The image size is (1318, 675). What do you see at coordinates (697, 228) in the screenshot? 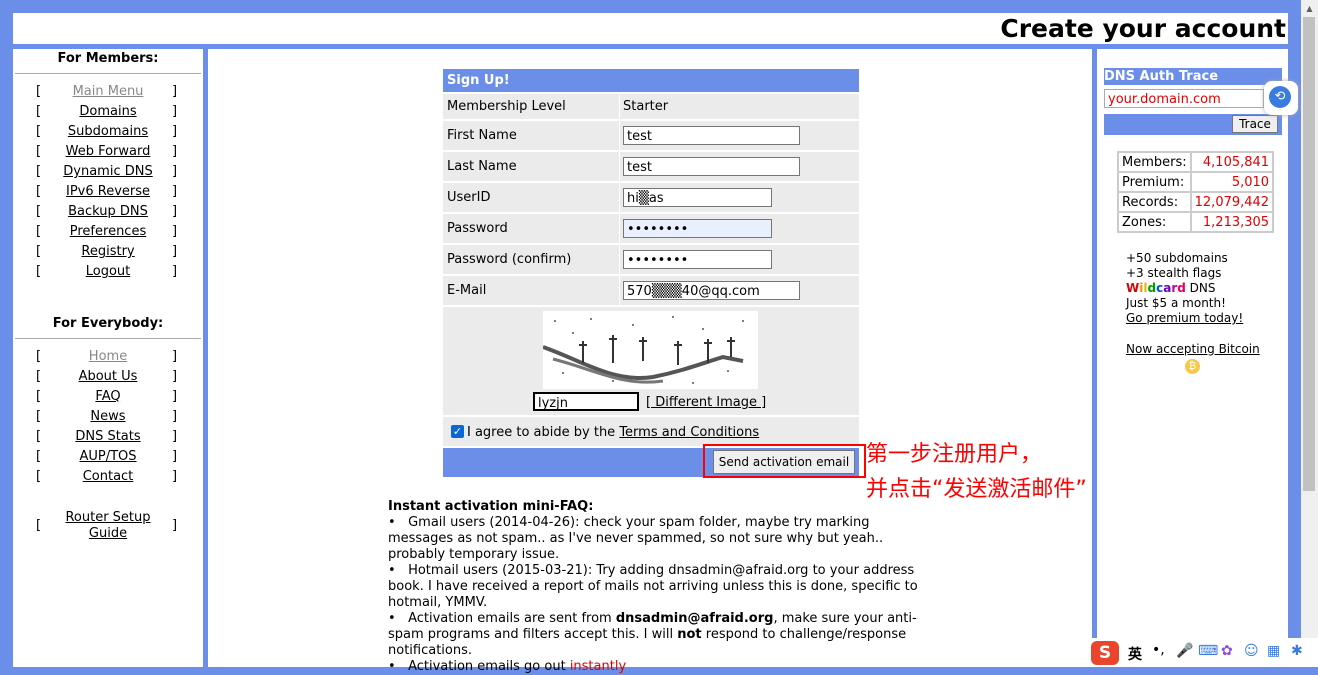
I see `password-input: ••••••••` at bounding box center [697, 228].